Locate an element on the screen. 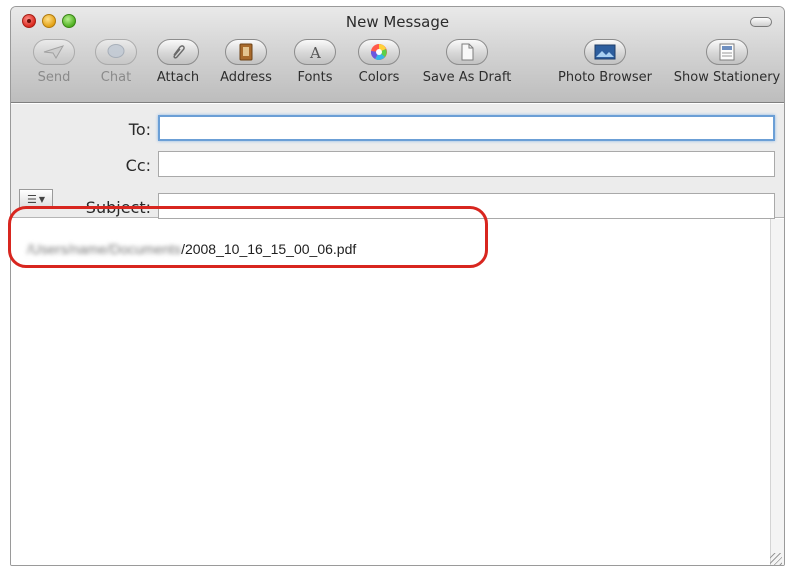  attach-button: Attach is located at coordinates (178, 62).